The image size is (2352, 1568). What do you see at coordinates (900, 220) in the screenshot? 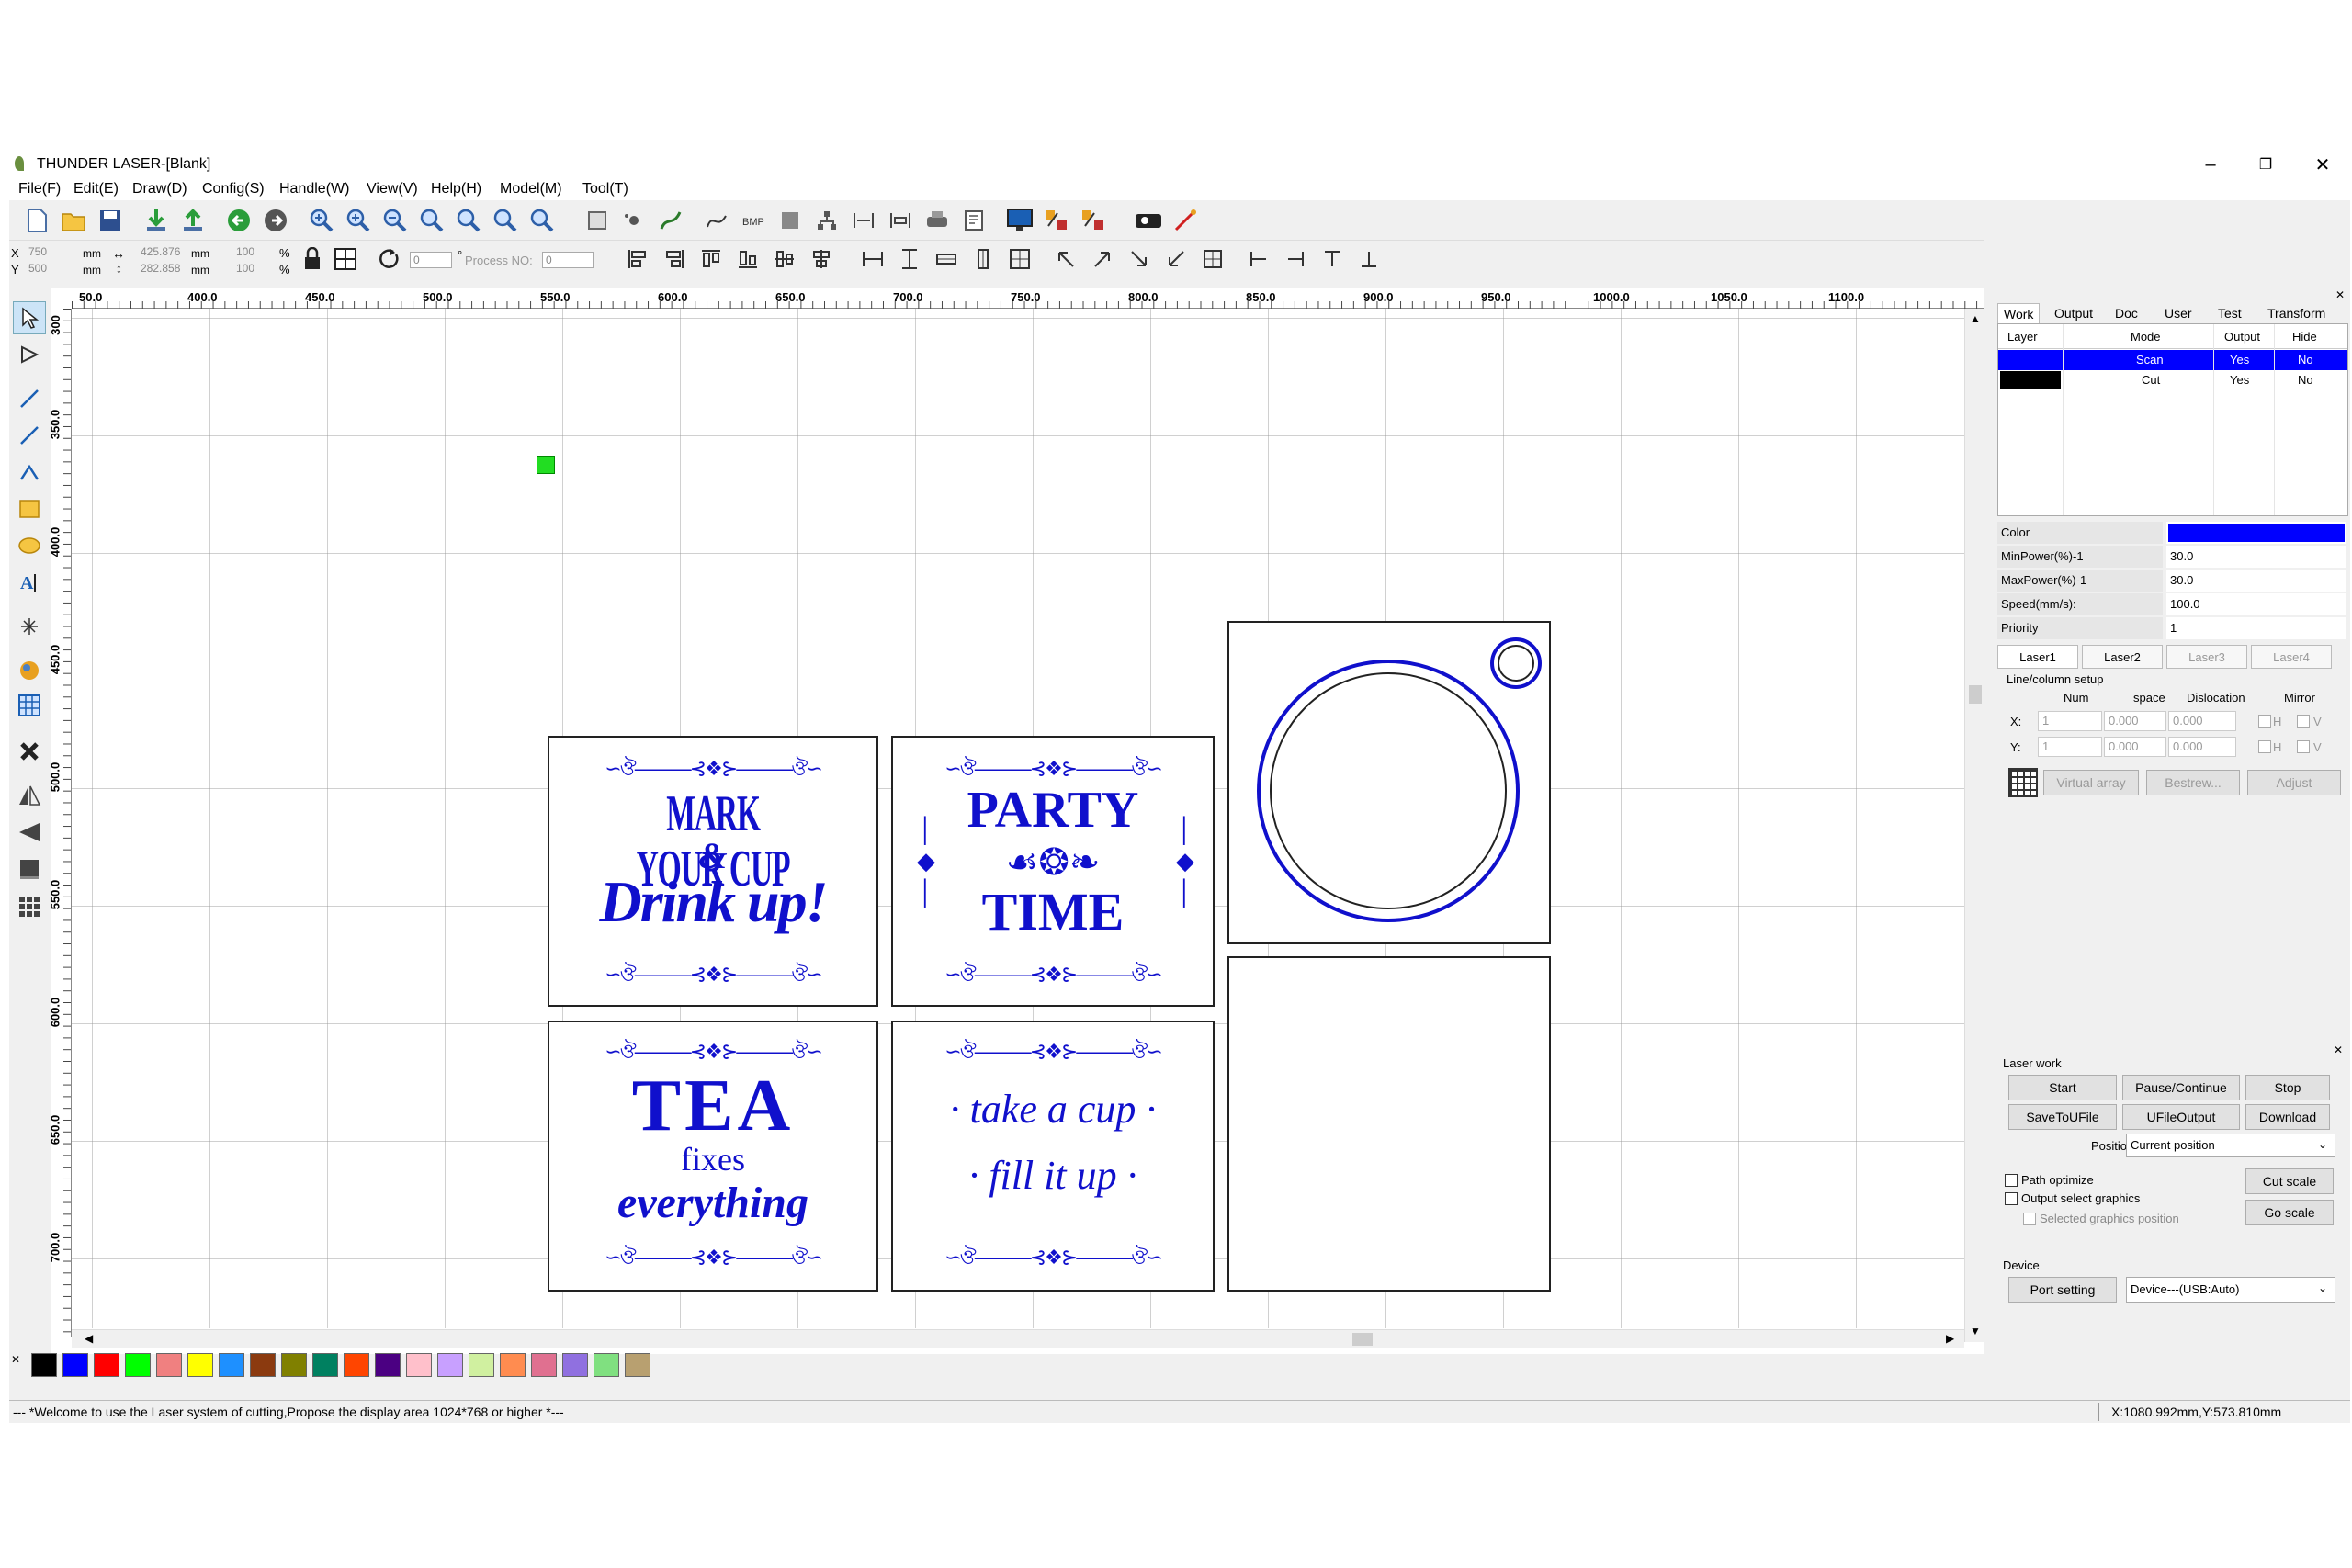
I see `align-v-icon` at bounding box center [900, 220].